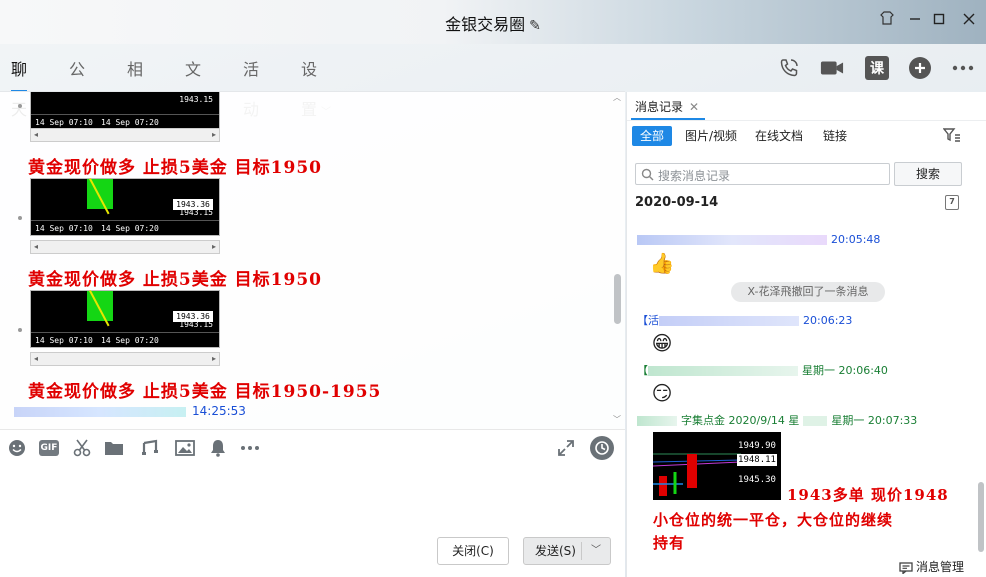  I want to click on lesson-icon: 课, so click(877, 68).